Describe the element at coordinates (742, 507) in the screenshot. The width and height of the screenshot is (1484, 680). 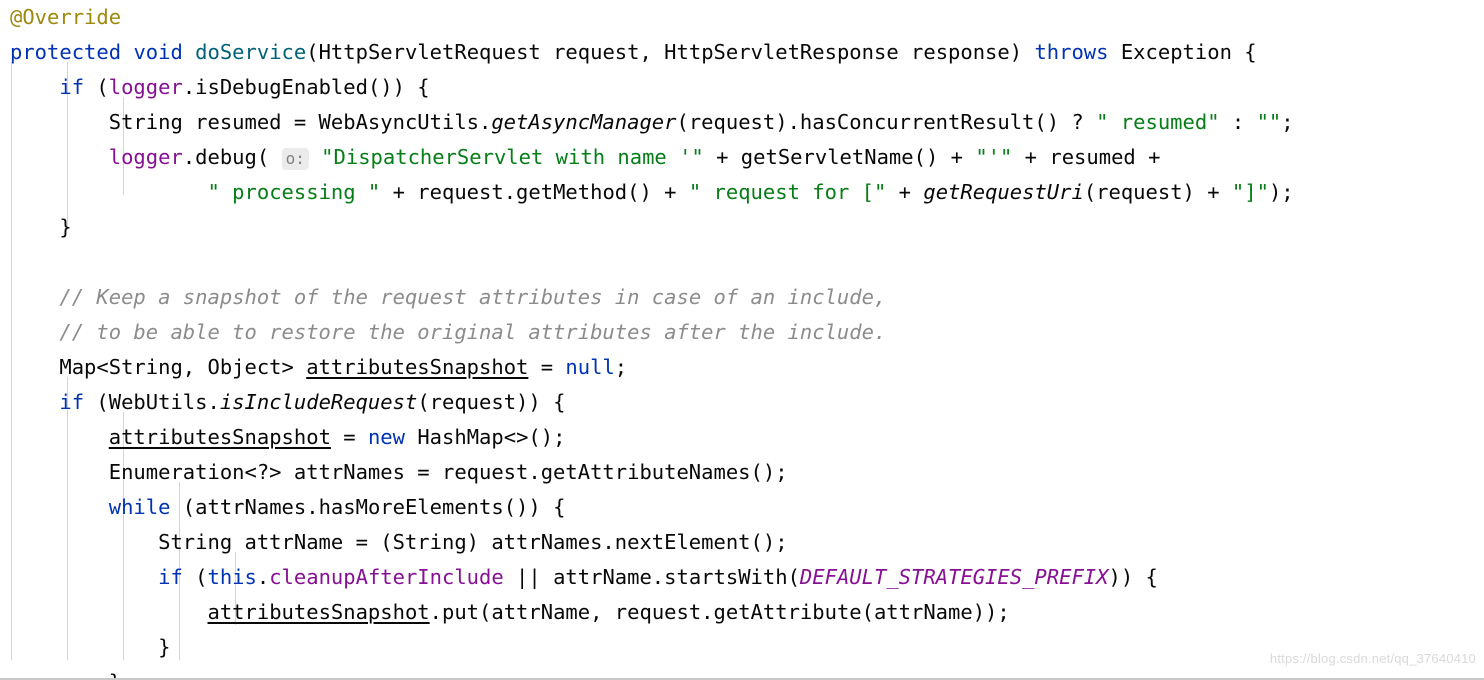
I see `code-line: while (attrNames.hasMoreElements()) {` at that location.